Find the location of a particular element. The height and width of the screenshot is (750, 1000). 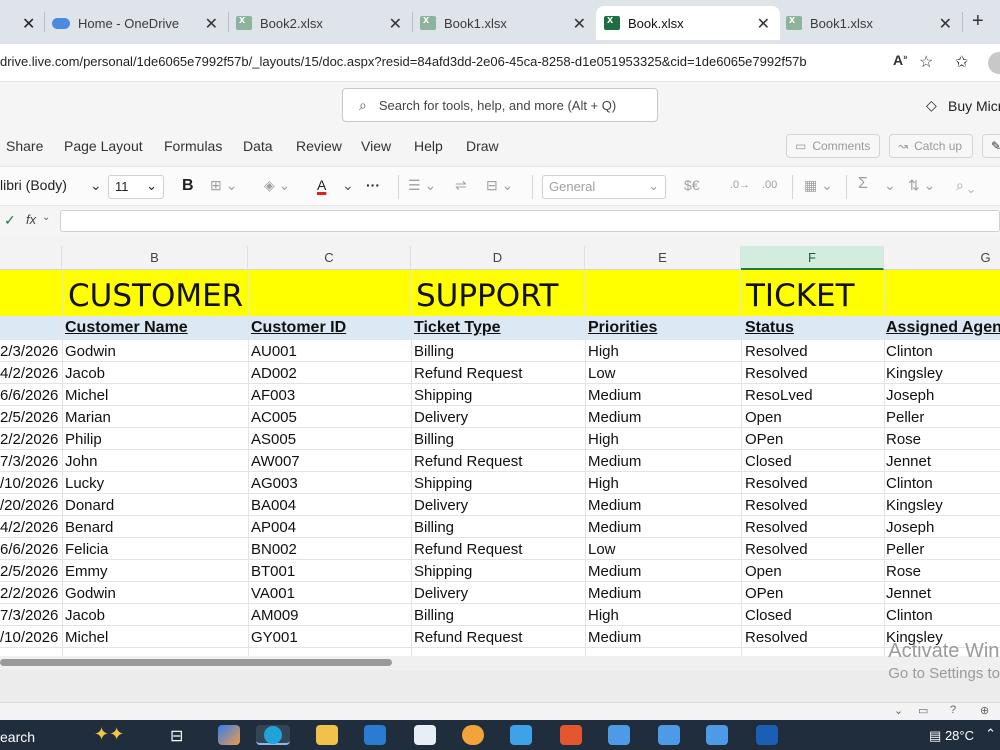

customer-id-cell: VA001 is located at coordinates (273, 593).